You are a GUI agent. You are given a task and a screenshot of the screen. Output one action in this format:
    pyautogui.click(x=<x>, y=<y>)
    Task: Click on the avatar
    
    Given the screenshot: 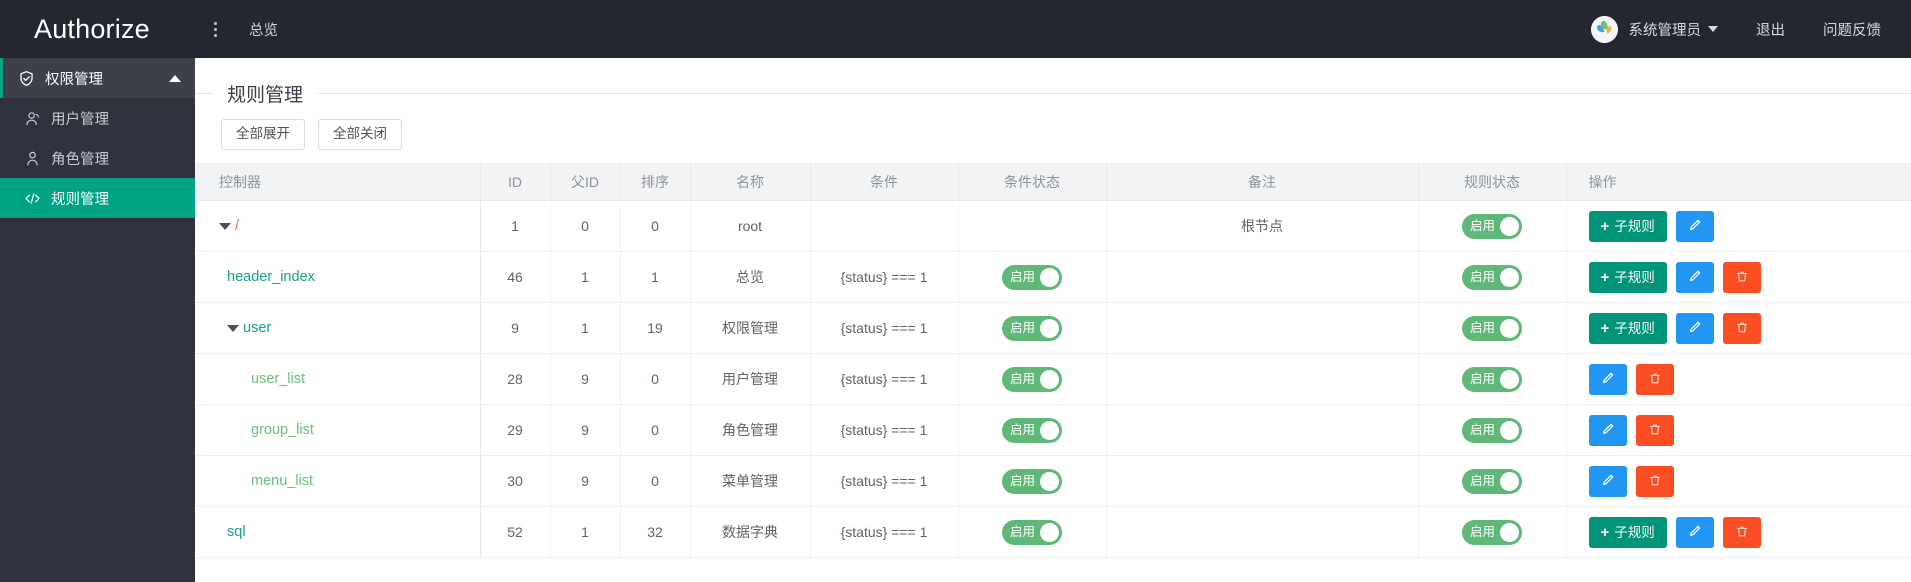 What is the action you would take?
    pyautogui.click(x=1604, y=29)
    